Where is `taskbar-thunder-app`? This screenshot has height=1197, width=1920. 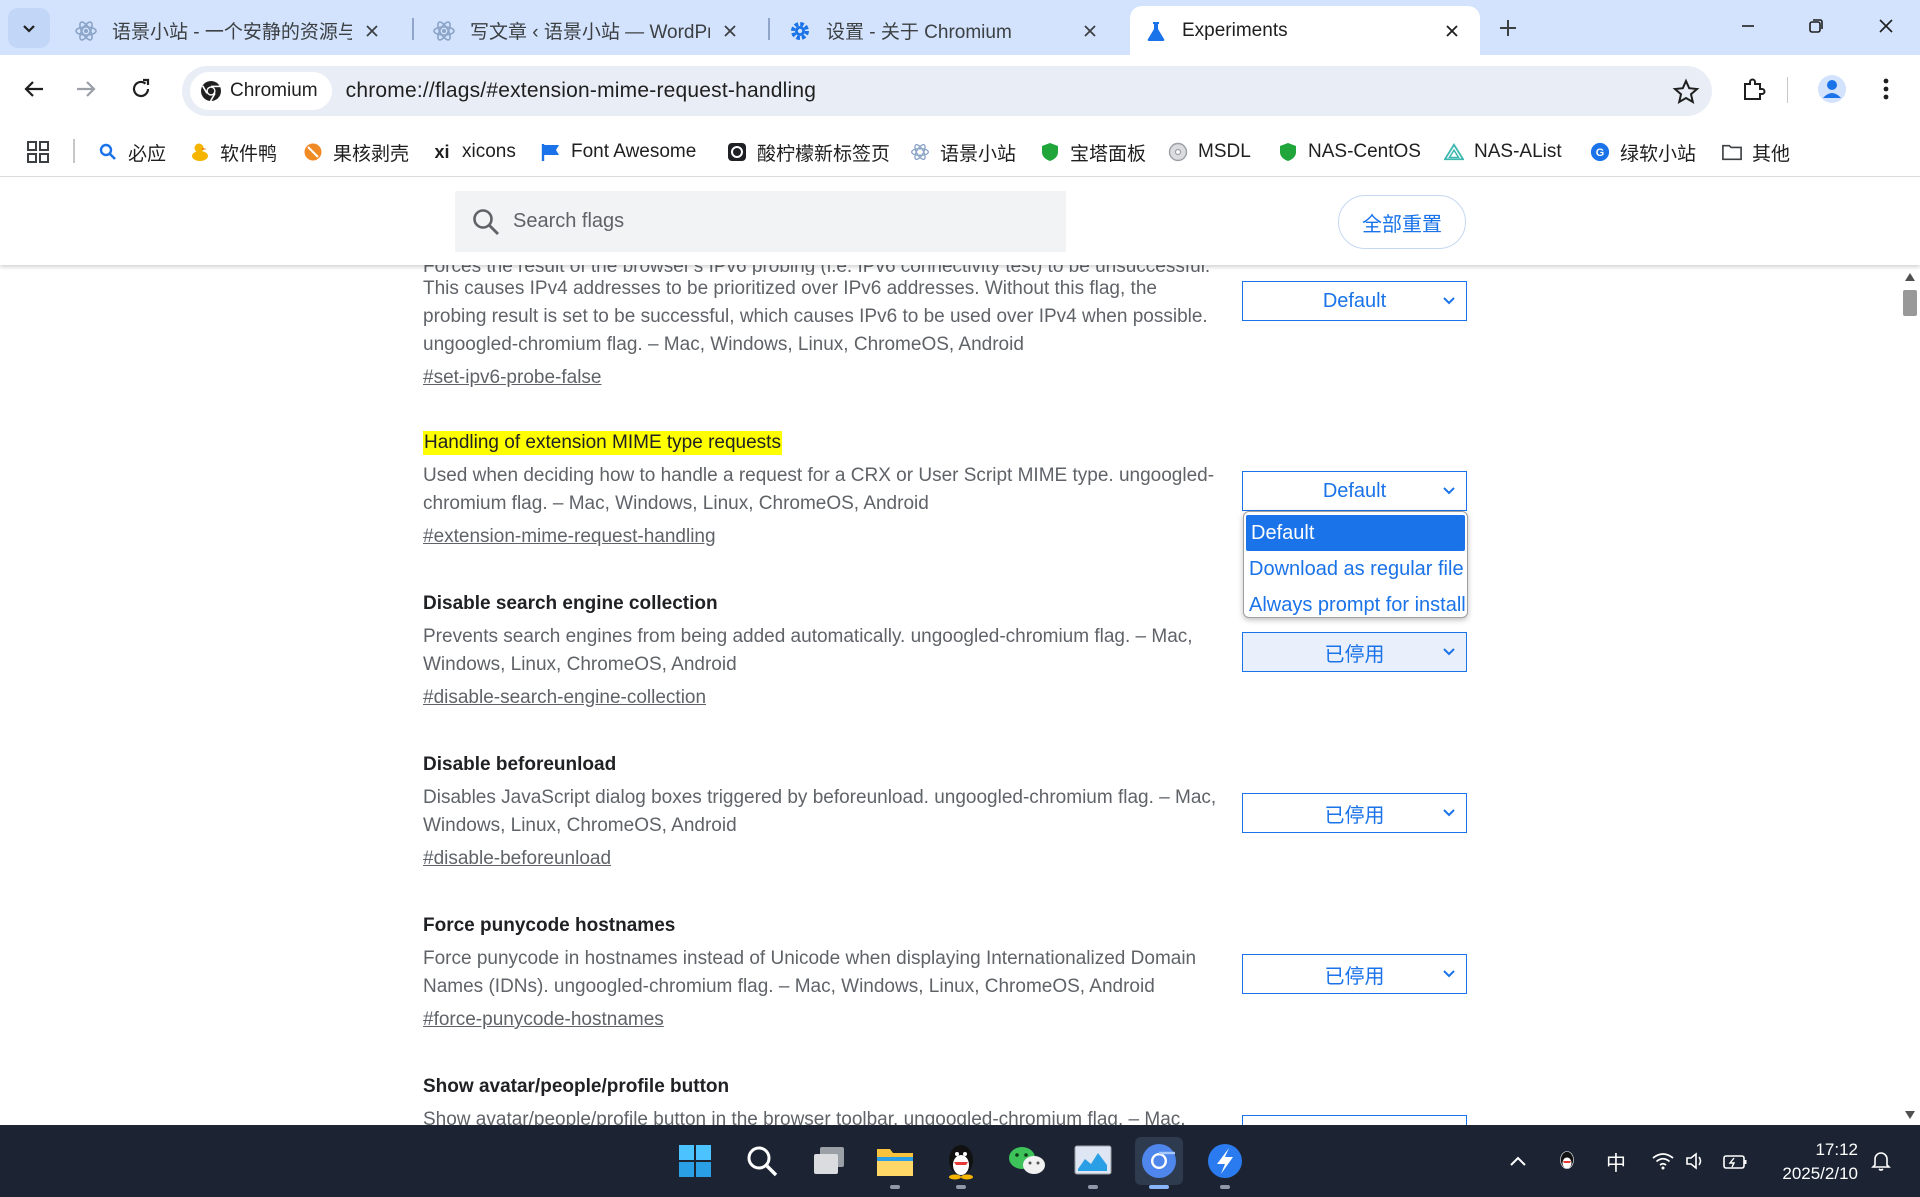
taskbar-thunder-app is located at coordinates (1225, 1163).